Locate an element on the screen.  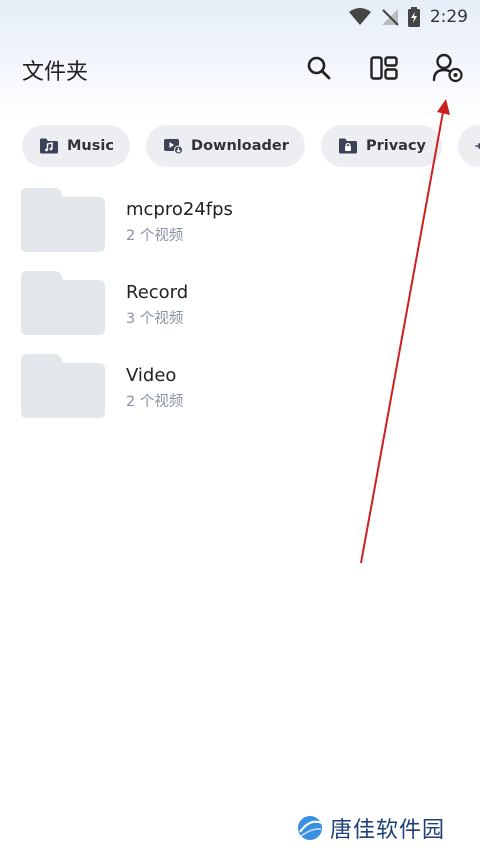
account-settings-button is located at coordinates (448, 68).